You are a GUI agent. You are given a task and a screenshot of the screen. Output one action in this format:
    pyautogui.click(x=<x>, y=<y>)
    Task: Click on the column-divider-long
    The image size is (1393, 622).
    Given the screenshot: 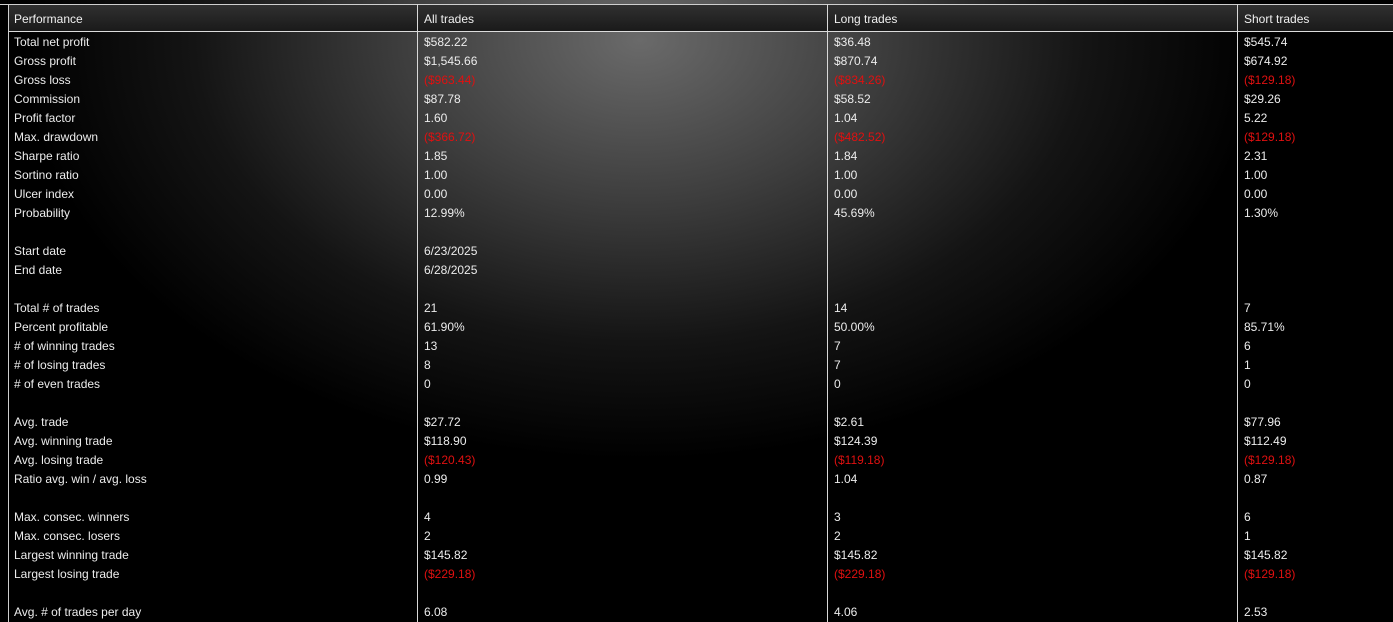 What is the action you would take?
    pyautogui.click(x=827, y=313)
    